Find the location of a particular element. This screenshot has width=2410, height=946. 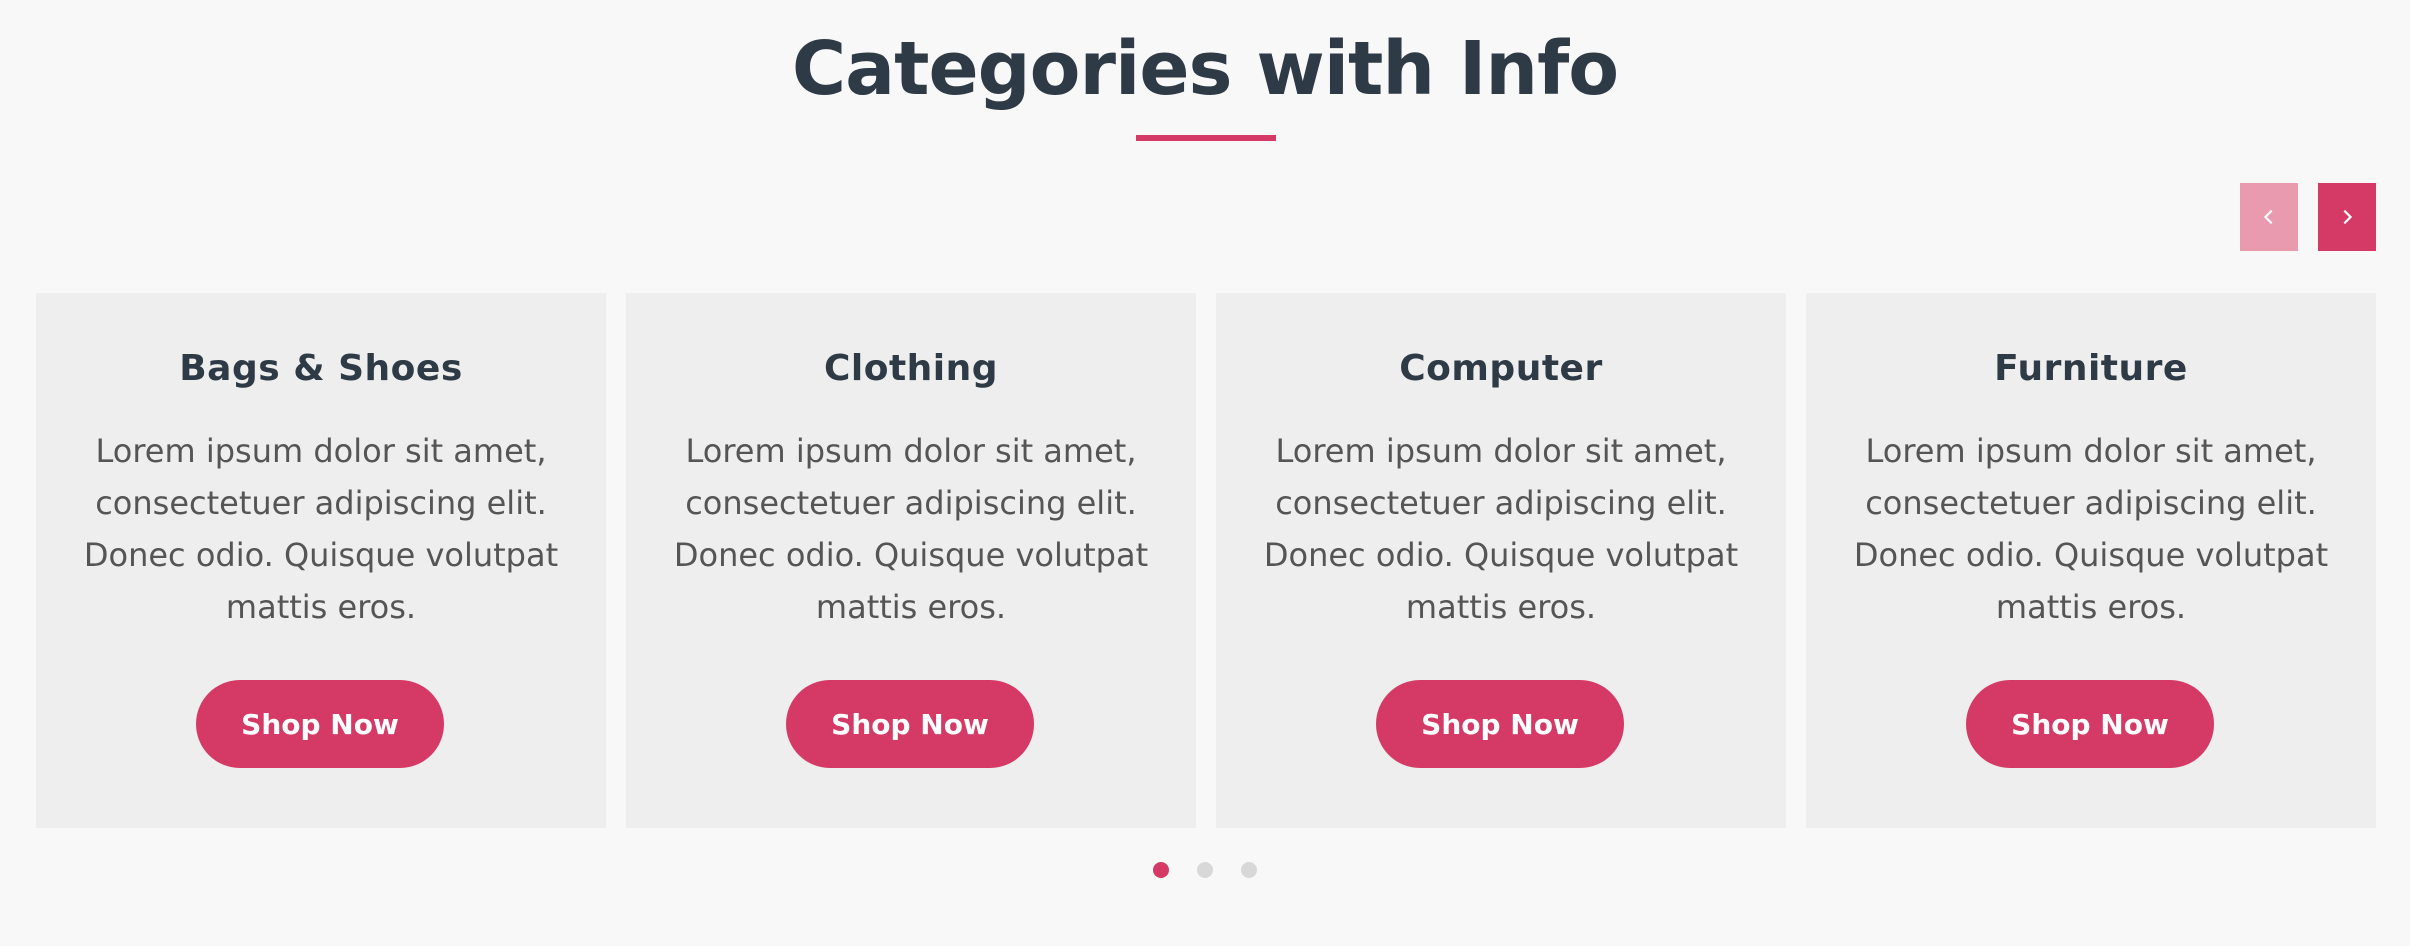

carousel-next-button is located at coordinates (2347, 217).